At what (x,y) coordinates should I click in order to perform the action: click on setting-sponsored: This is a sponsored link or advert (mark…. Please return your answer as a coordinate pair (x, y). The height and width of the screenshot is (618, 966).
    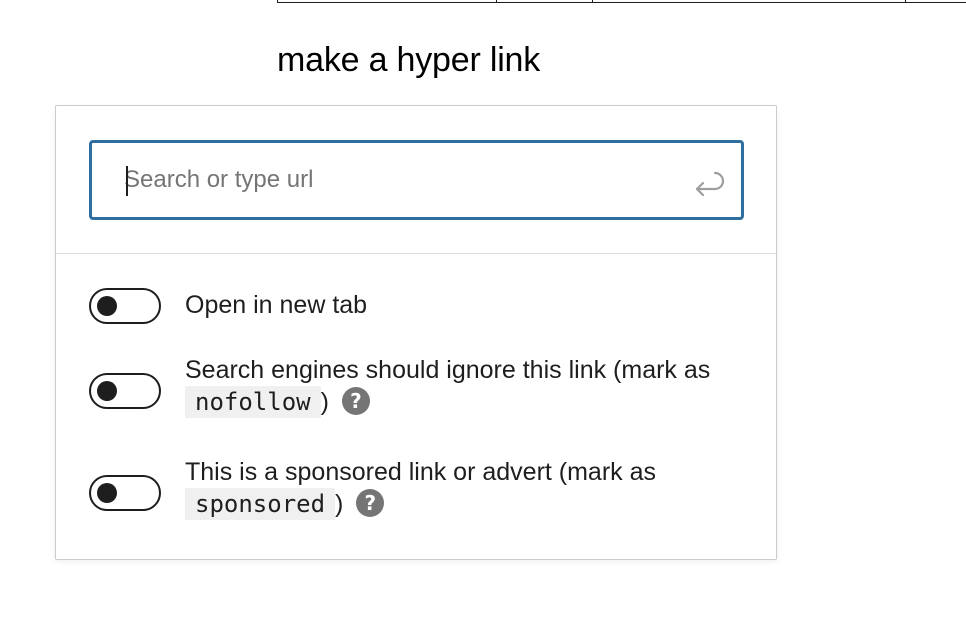
    Looking at the image, I should click on (409, 491).